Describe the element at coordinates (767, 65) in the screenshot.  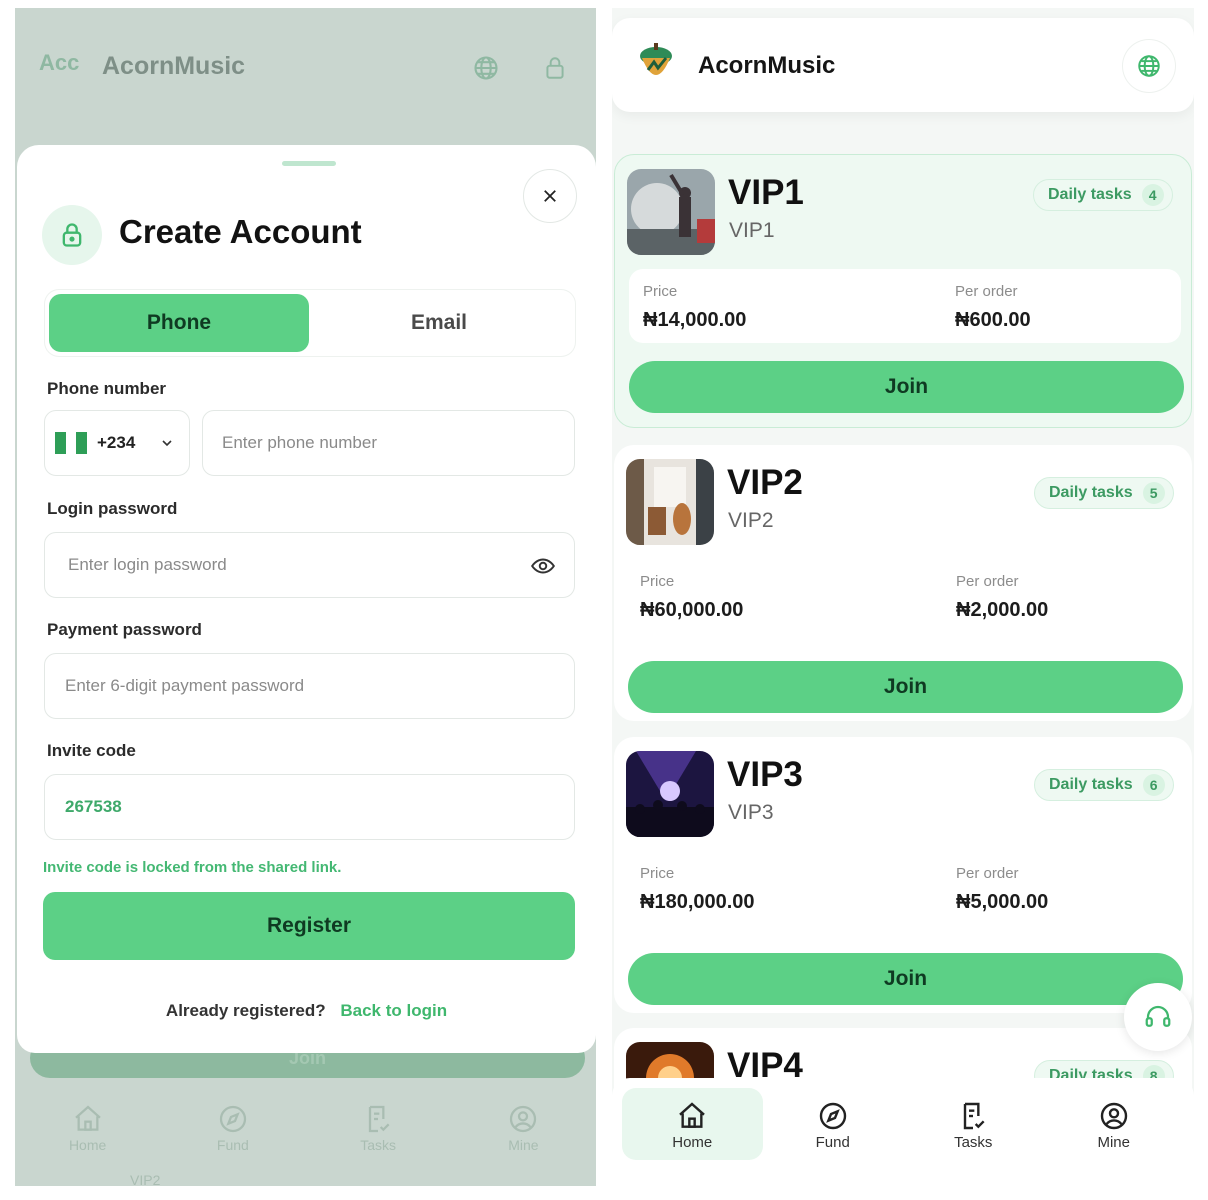
I see `app-title: AcornMusic` at that location.